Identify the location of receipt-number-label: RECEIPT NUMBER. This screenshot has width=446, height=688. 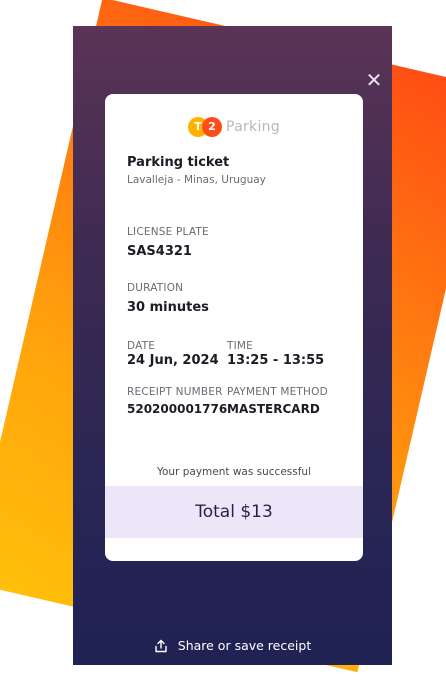
(175, 392).